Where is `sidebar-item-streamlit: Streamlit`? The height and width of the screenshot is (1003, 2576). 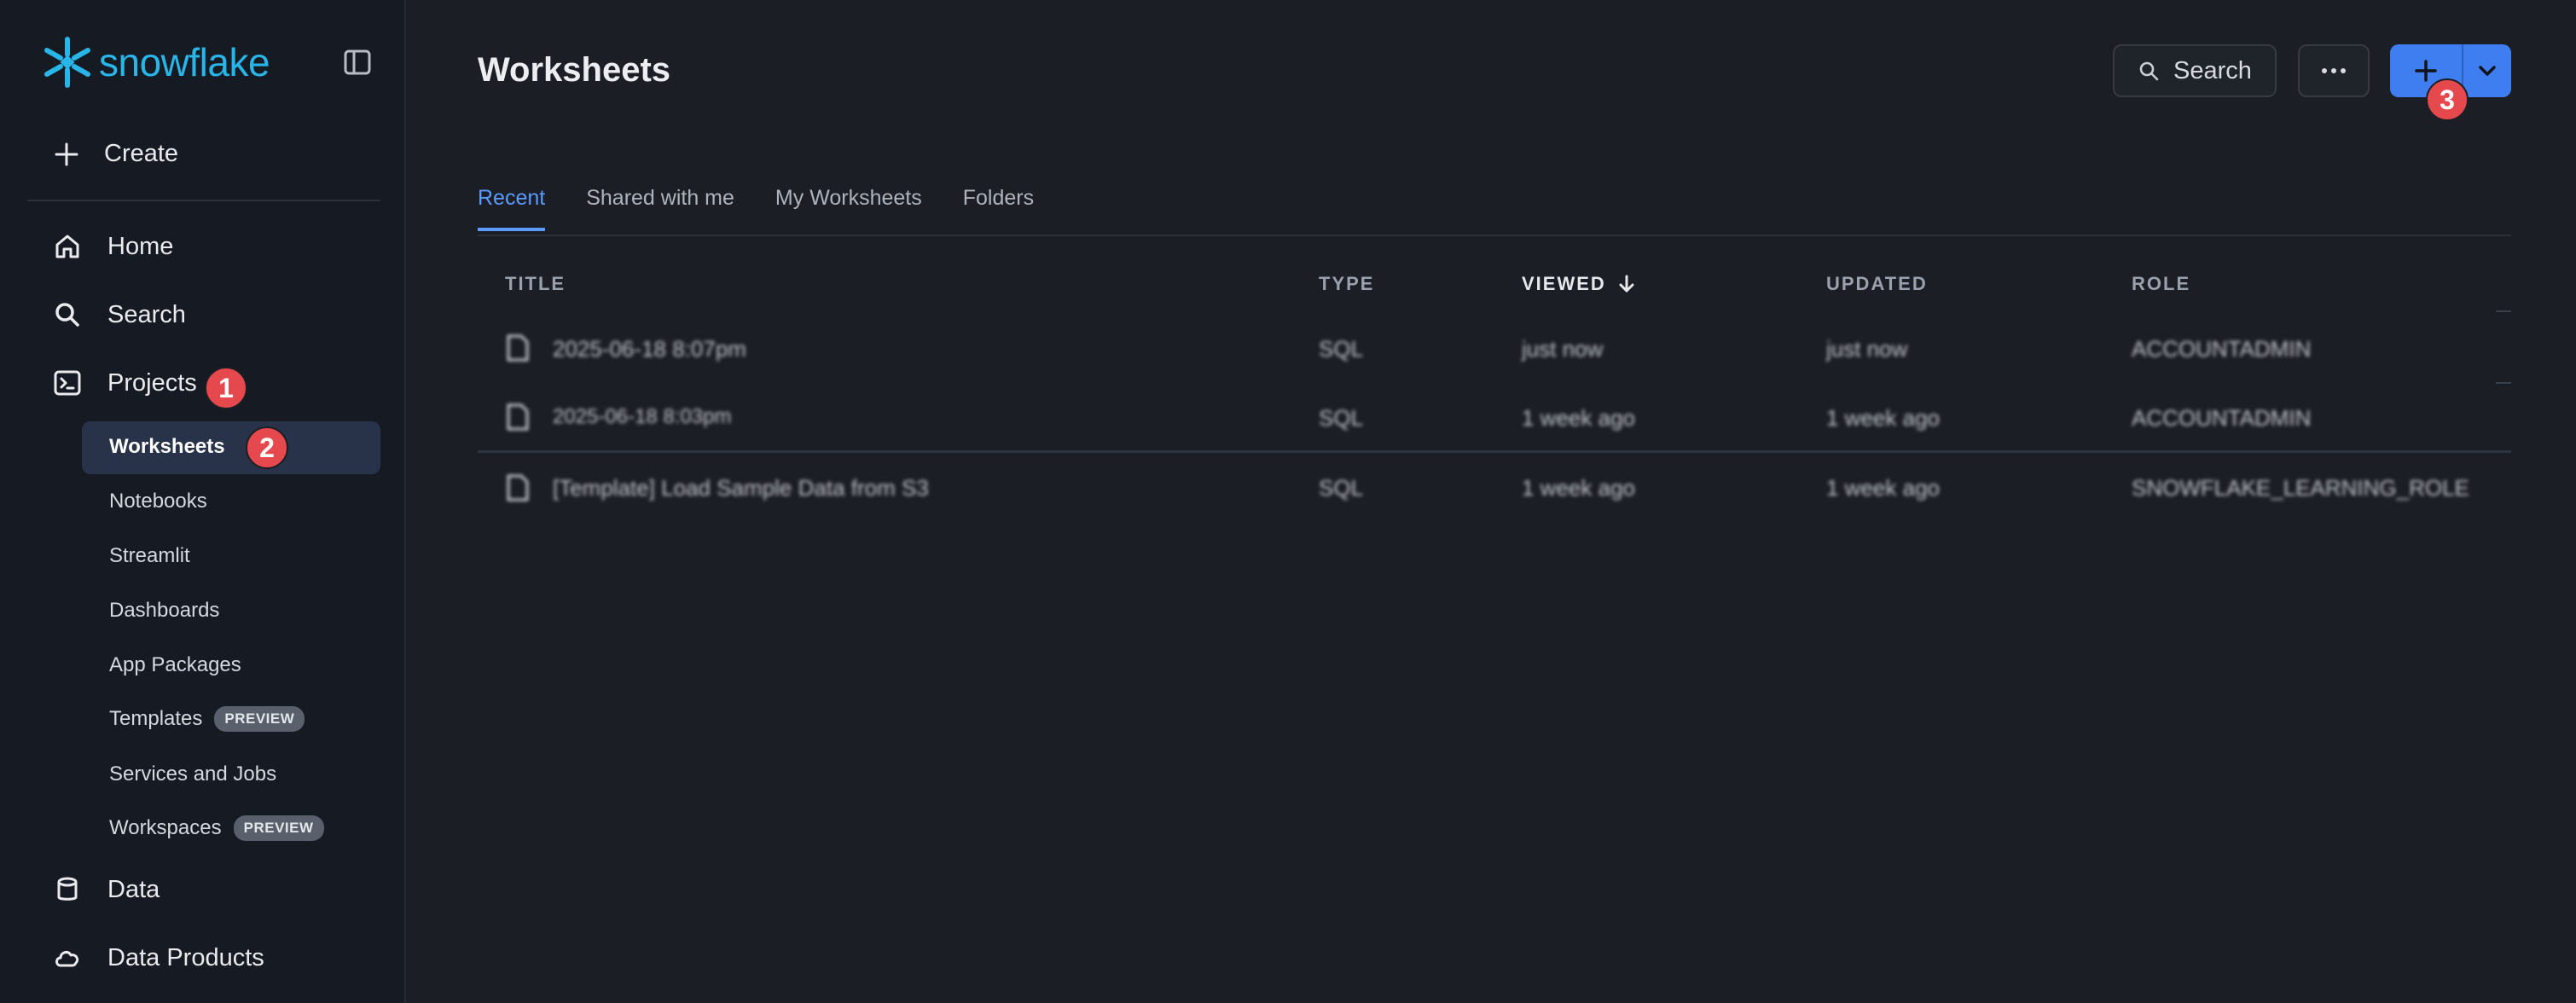
sidebar-item-streamlit: Streamlit is located at coordinates (149, 556).